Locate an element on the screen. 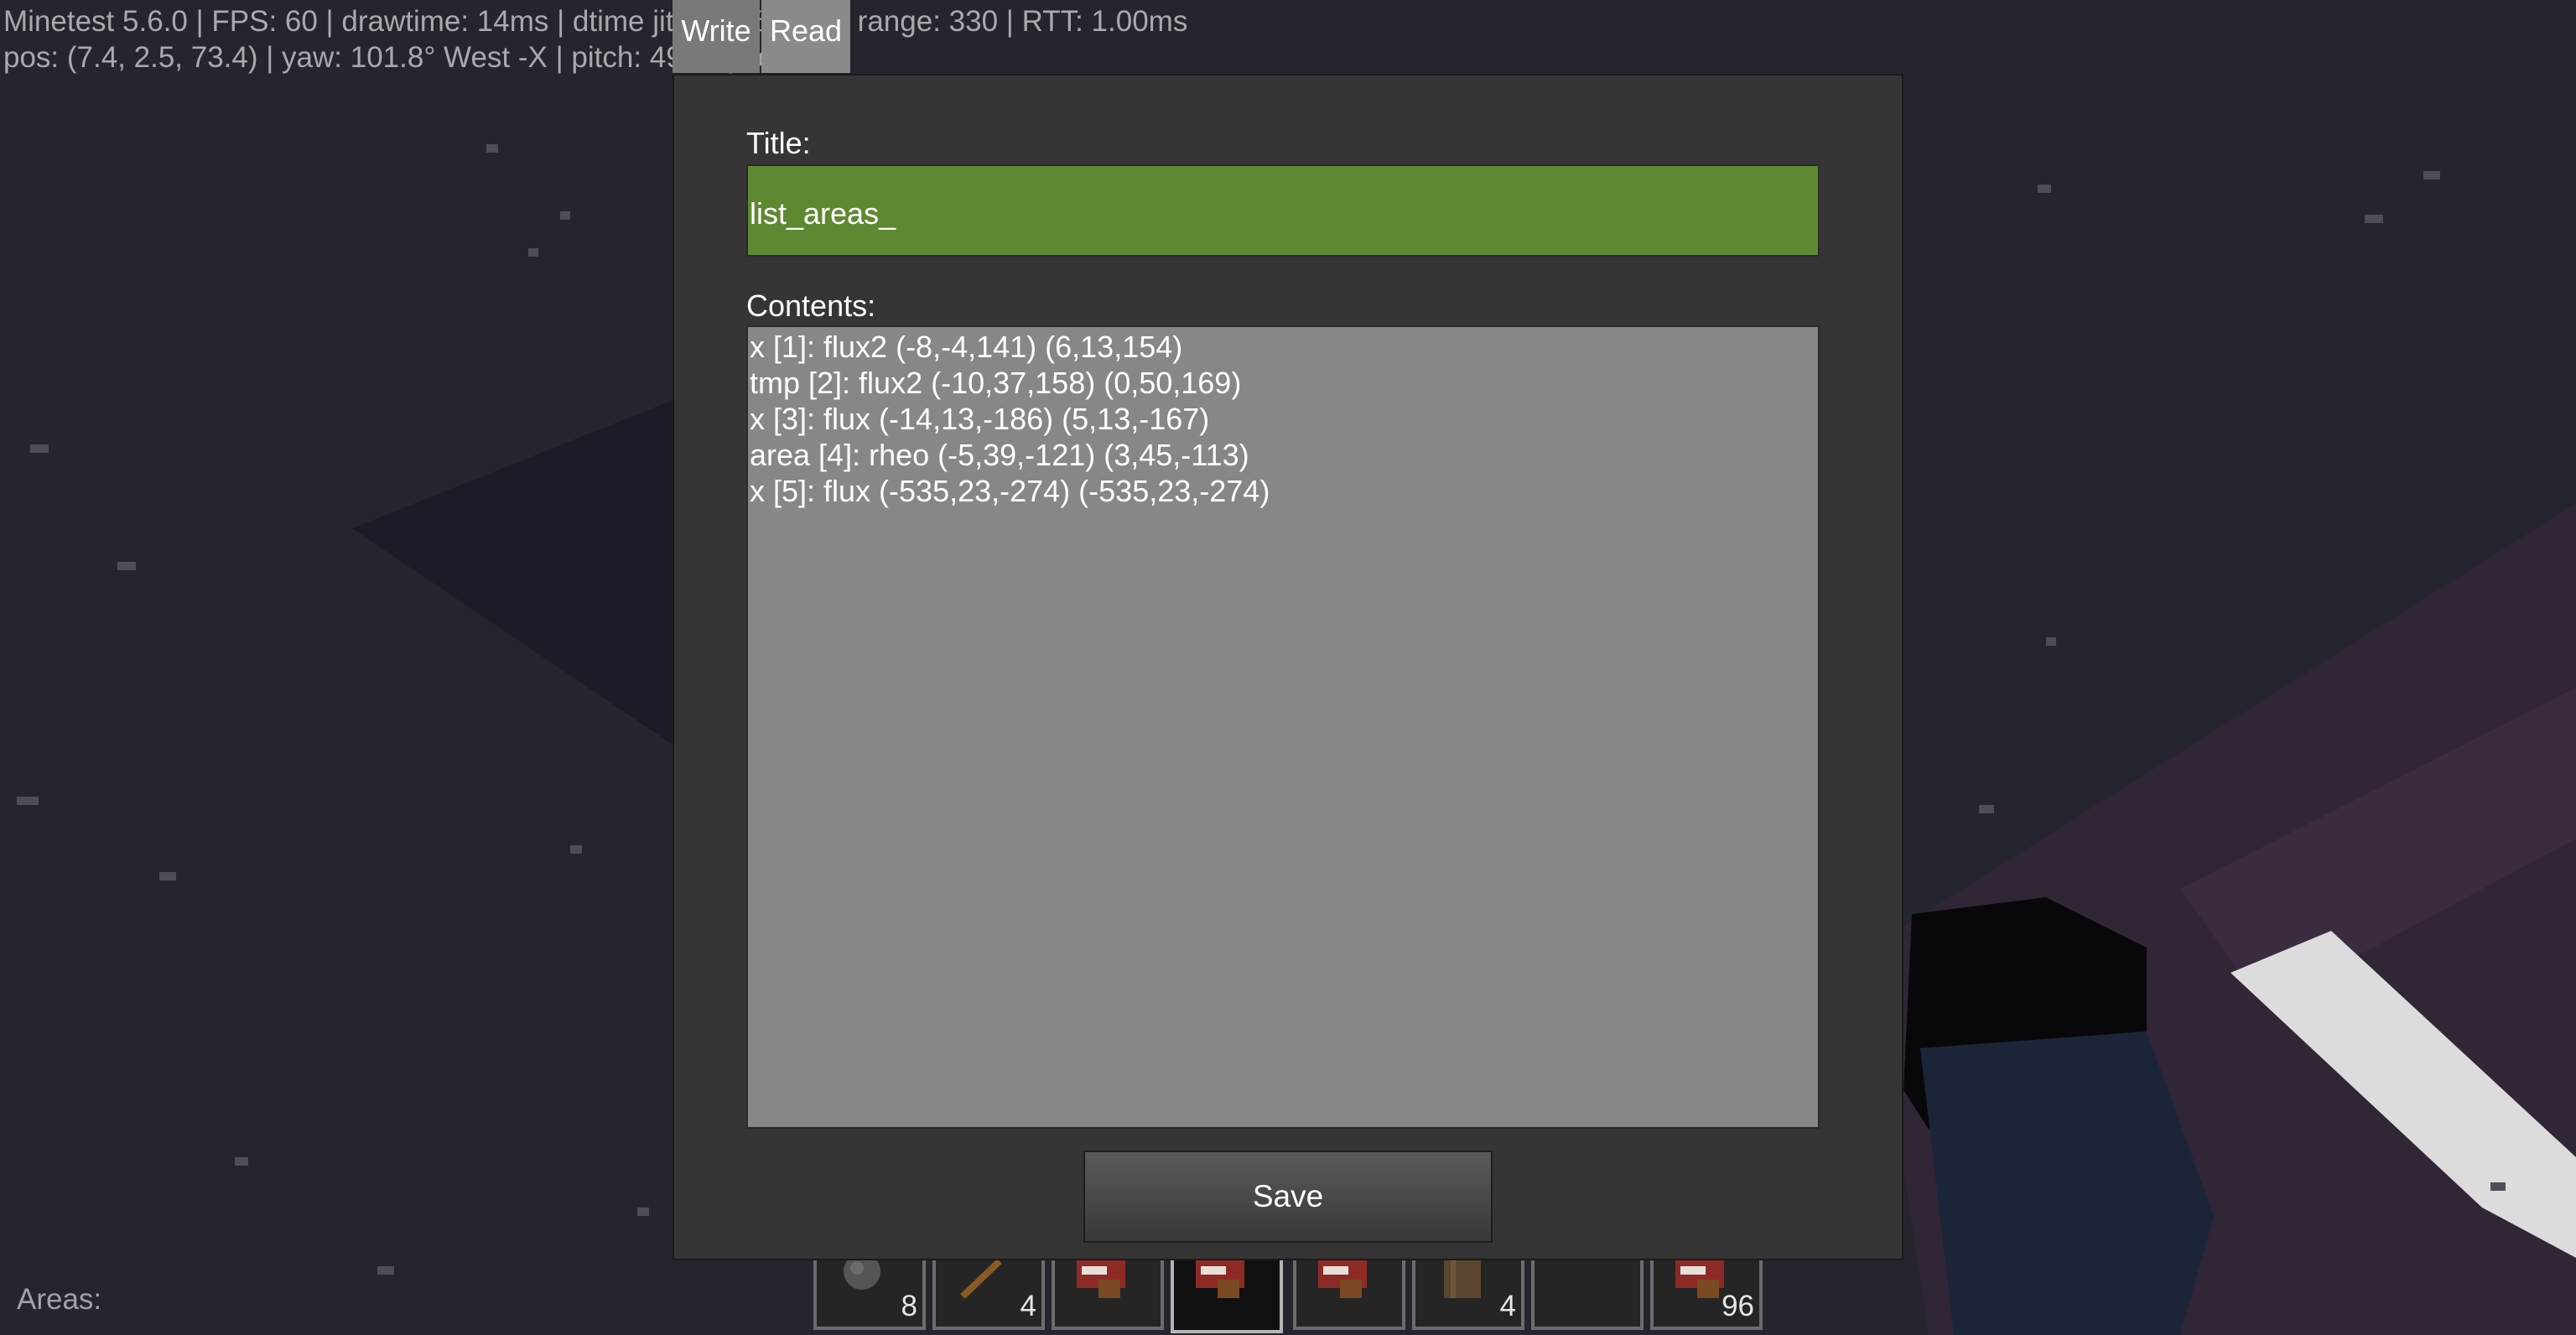 The height and width of the screenshot is (1335, 2576). hotbar-slot-2: 4 is located at coordinates (988, 1293).